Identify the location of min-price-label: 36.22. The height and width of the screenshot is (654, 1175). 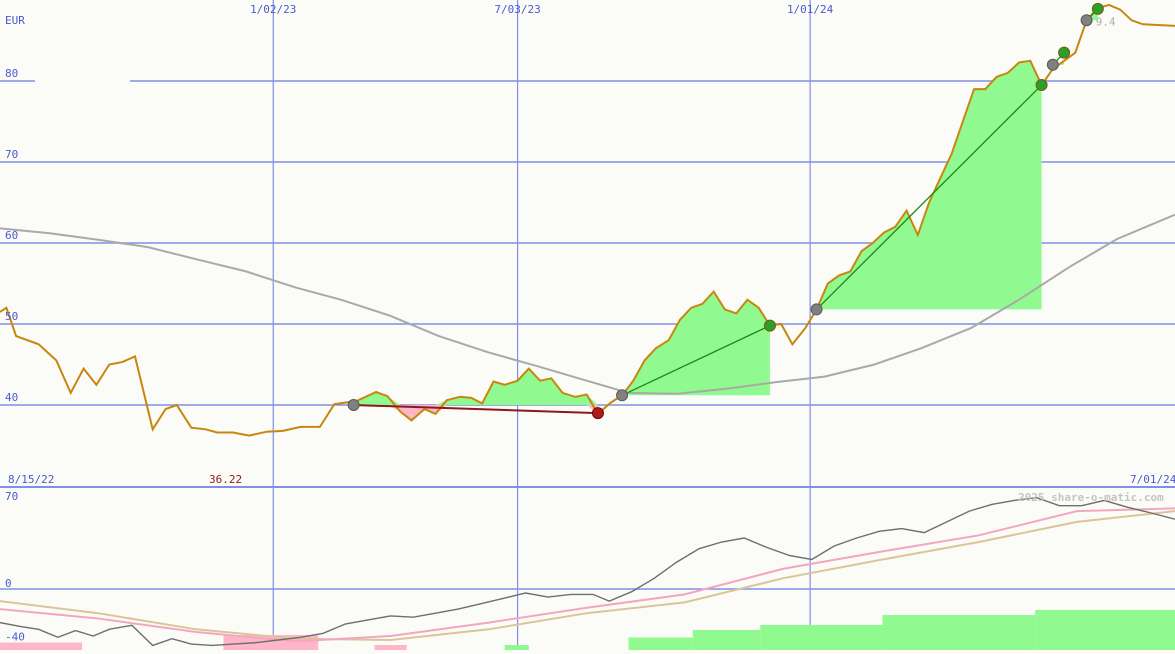
(225, 479).